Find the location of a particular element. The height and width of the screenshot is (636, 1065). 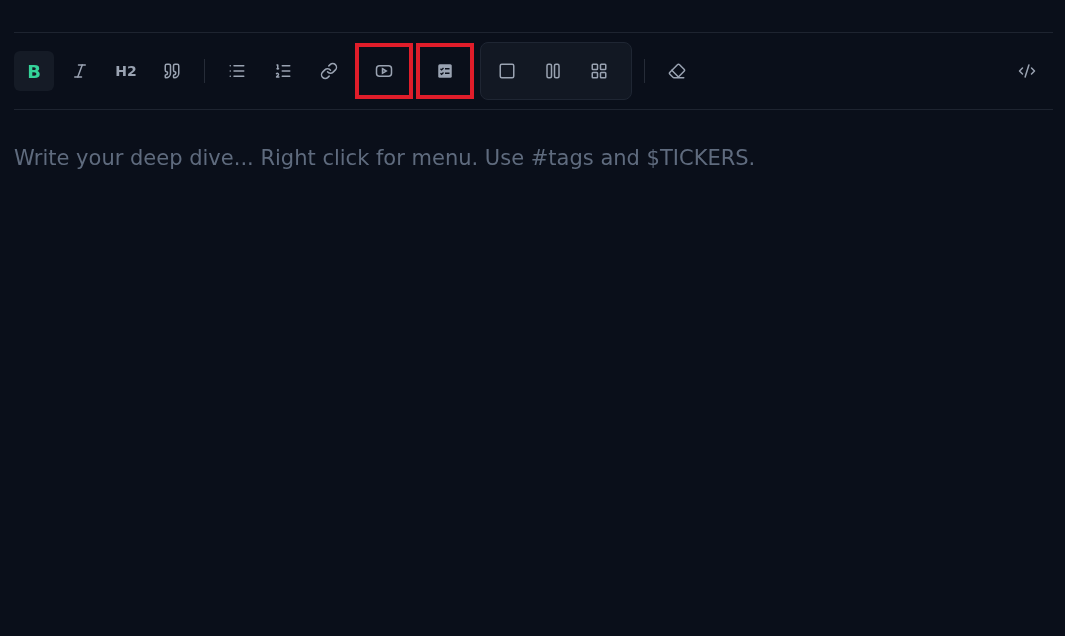

video-icon is located at coordinates (384, 71).